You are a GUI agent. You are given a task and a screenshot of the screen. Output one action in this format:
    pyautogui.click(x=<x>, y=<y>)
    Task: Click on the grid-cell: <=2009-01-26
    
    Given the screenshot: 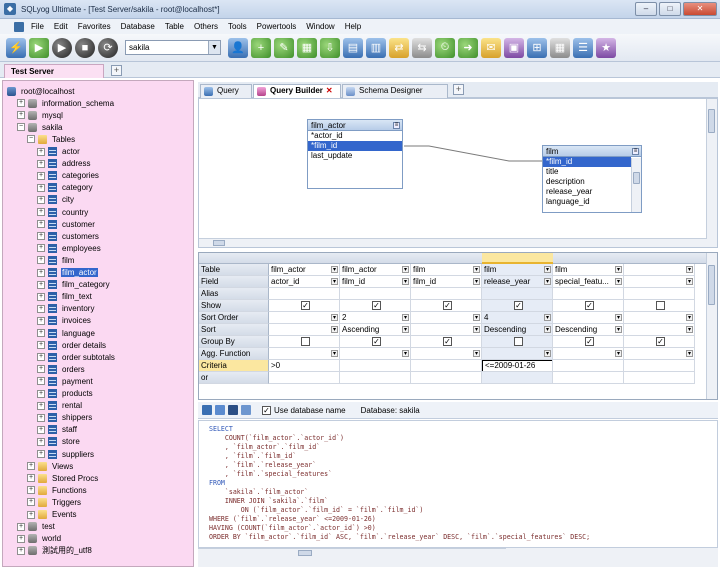 What is the action you would take?
    pyautogui.click(x=517, y=366)
    